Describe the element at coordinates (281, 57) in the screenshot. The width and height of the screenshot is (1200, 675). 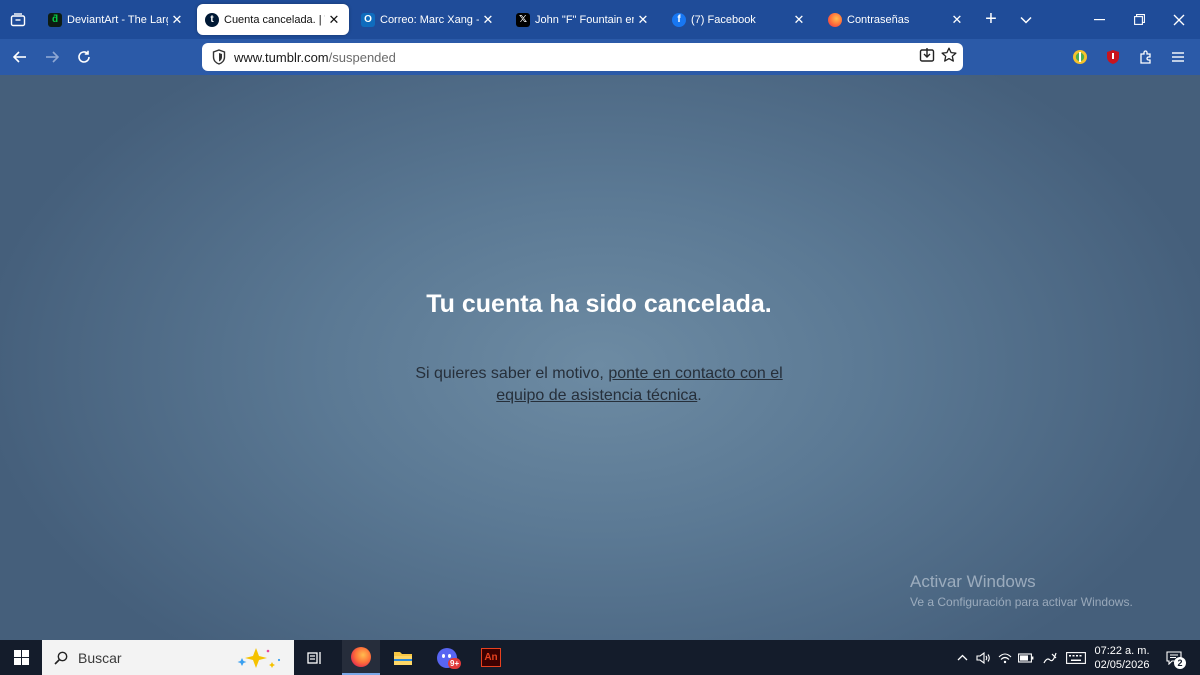
I see `url-domain: www.tumblr.com` at that location.